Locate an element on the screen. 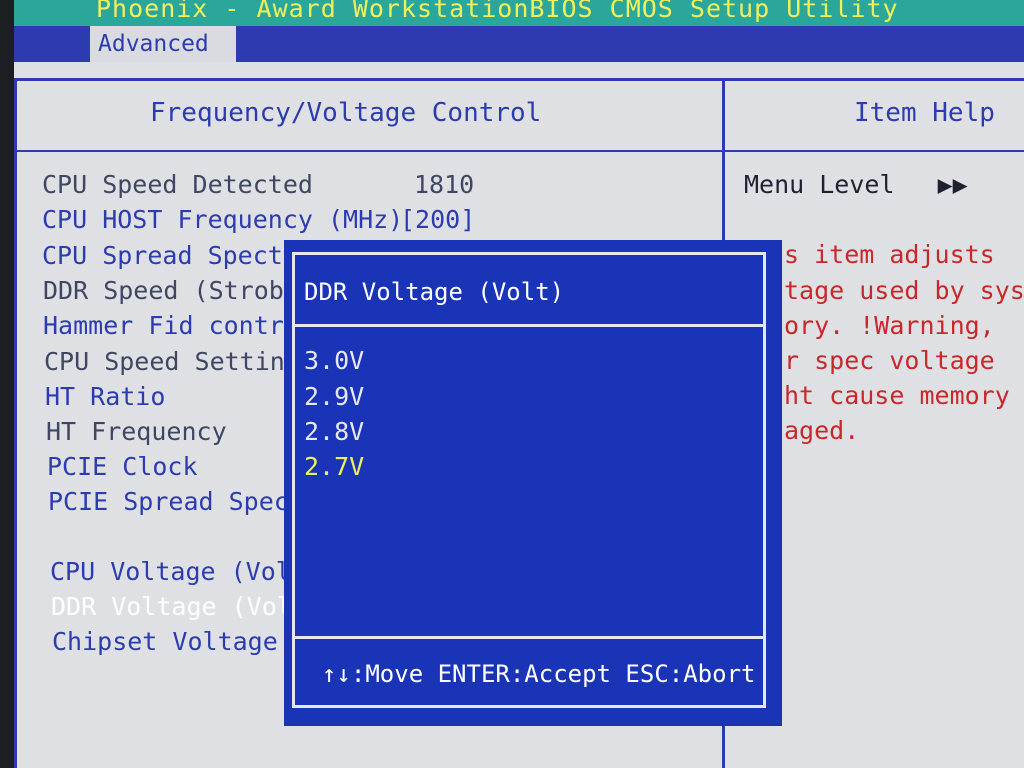  popup-footer-hints: ↑↓:Move ENTER:Accept ESC:Abort is located at coordinates (539, 674).